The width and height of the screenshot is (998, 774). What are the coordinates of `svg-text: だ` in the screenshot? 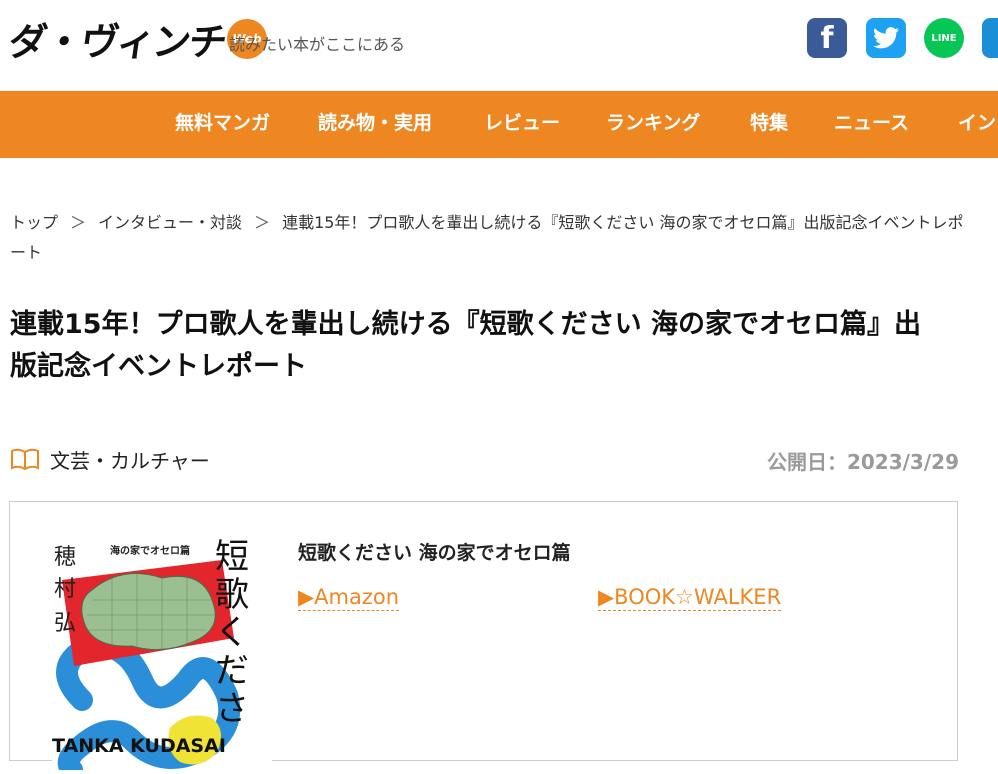 It's located at (232, 671).